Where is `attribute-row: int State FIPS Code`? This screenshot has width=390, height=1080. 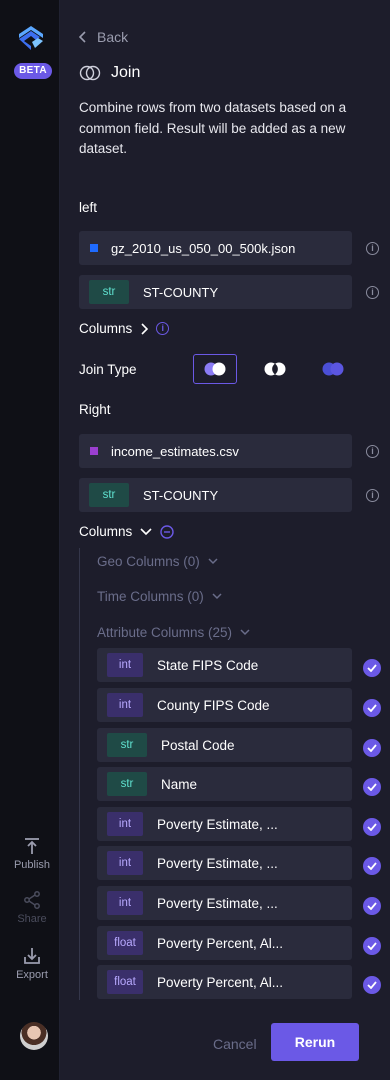 attribute-row: int State FIPS Code is located at coordinates (224, 665).